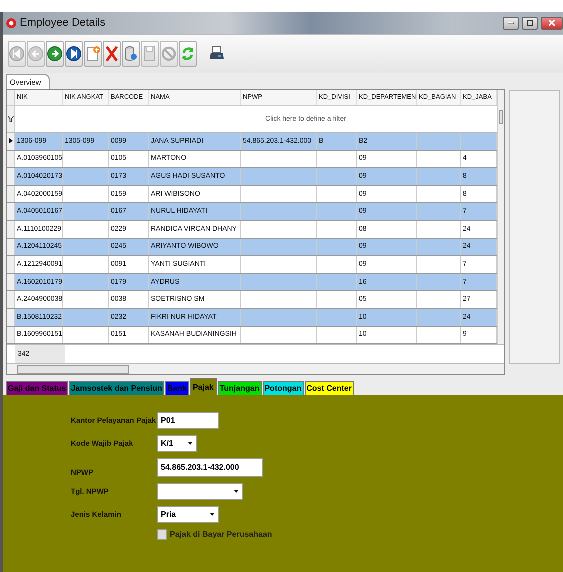  Describe the element at coordinates (17, 54) in the screenshot. I see `first-record-icon` at that location.